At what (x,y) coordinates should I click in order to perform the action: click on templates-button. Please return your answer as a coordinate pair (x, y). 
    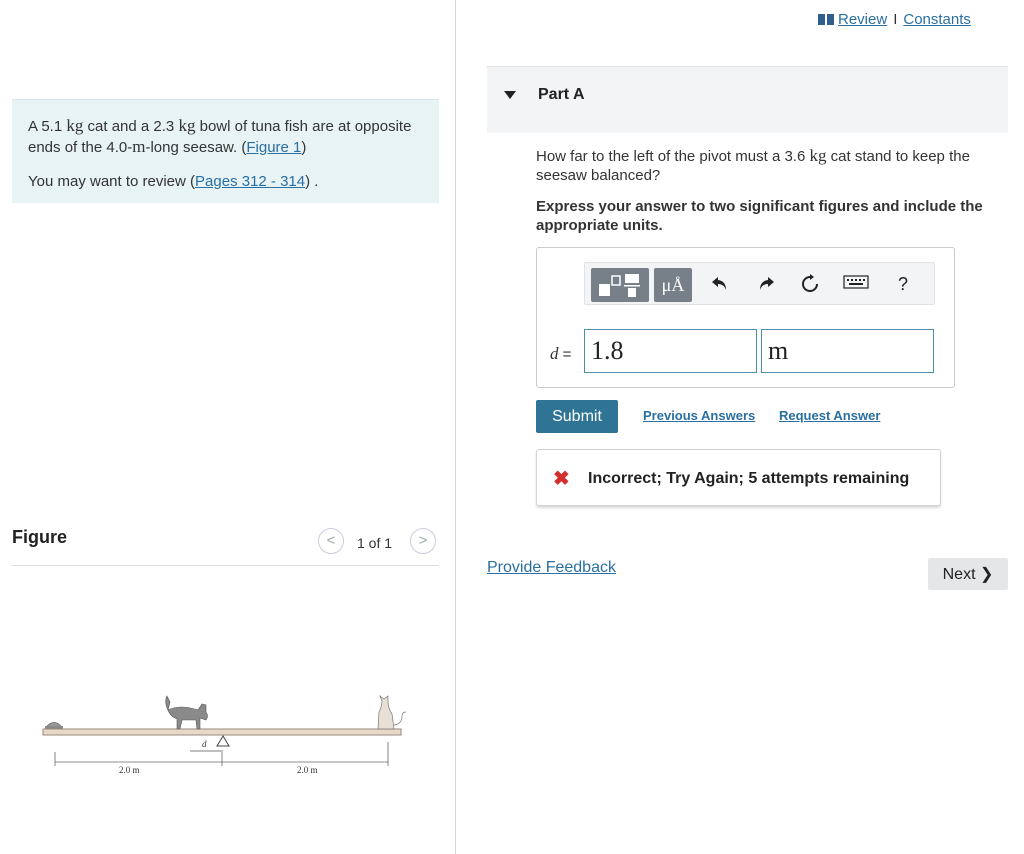
    Looking at the image, I should click on (620, 285).